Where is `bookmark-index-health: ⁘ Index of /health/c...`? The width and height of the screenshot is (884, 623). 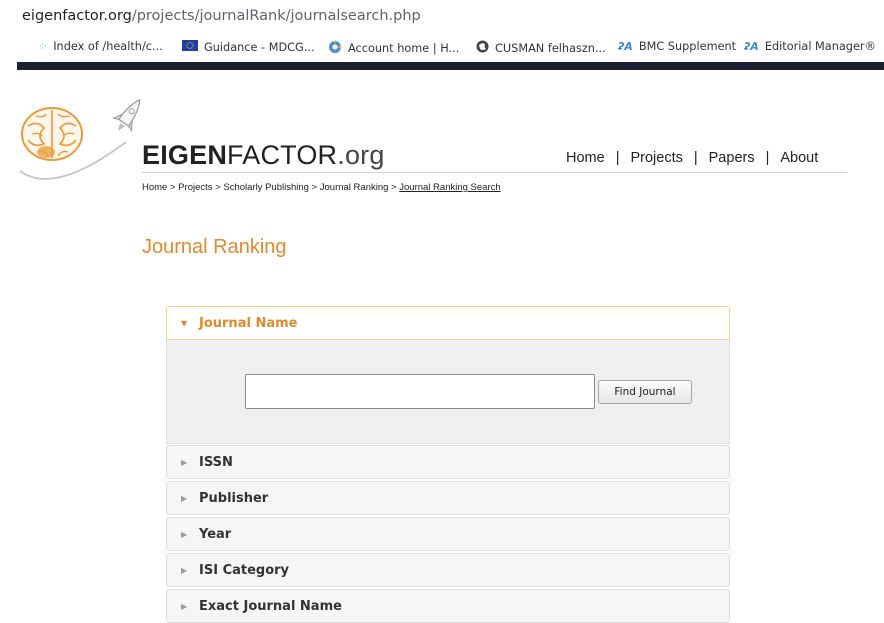
bookmark-index-health: ⁘ Index of /health/c... is located at coordinates (100, 46).